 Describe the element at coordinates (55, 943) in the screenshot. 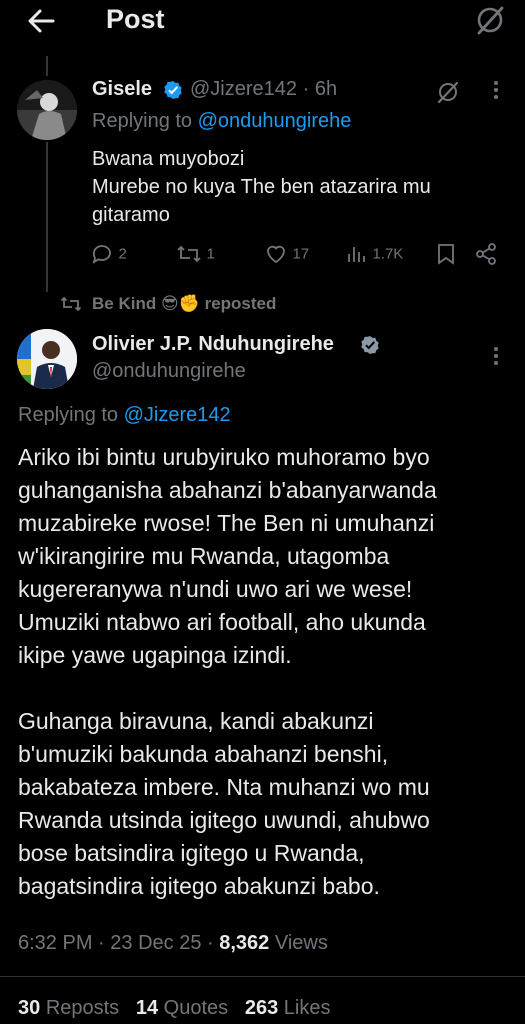

I see `timestamp: 6:32 PM` at that location.